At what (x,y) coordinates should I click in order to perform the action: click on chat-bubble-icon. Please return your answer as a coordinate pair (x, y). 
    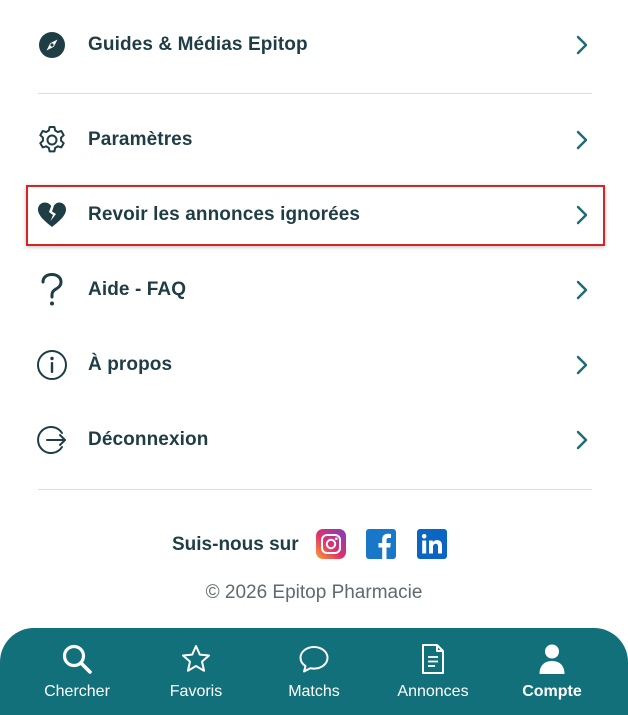
    Looking at the image, I should click on (314, 659).